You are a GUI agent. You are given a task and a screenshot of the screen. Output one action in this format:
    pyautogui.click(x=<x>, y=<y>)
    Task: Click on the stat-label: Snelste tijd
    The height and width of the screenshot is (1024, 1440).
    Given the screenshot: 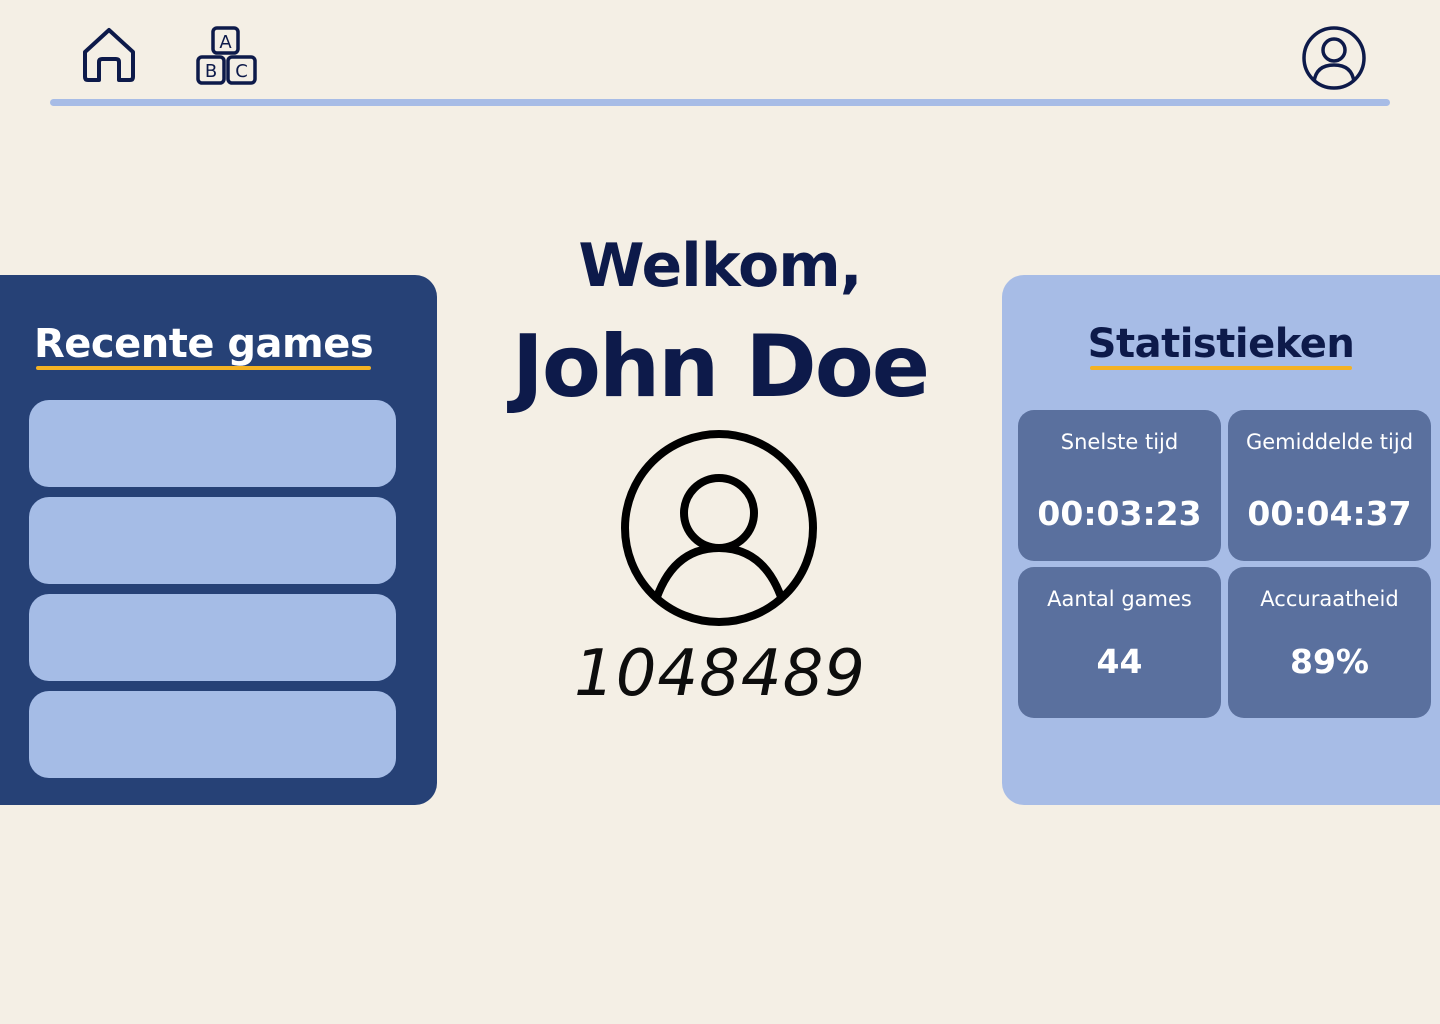 What is the action you would take?
    pyautogui.click(x=1119, y=442)
    